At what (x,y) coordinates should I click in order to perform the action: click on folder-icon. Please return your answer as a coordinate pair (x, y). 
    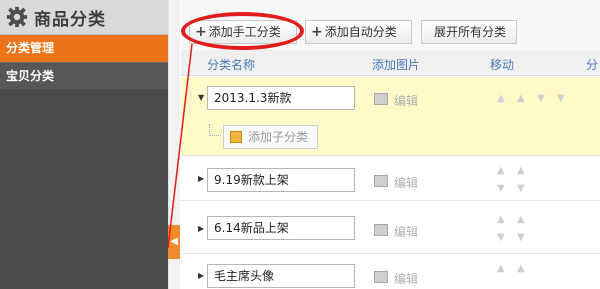
    Looking at the image, I should click on (236, 137).